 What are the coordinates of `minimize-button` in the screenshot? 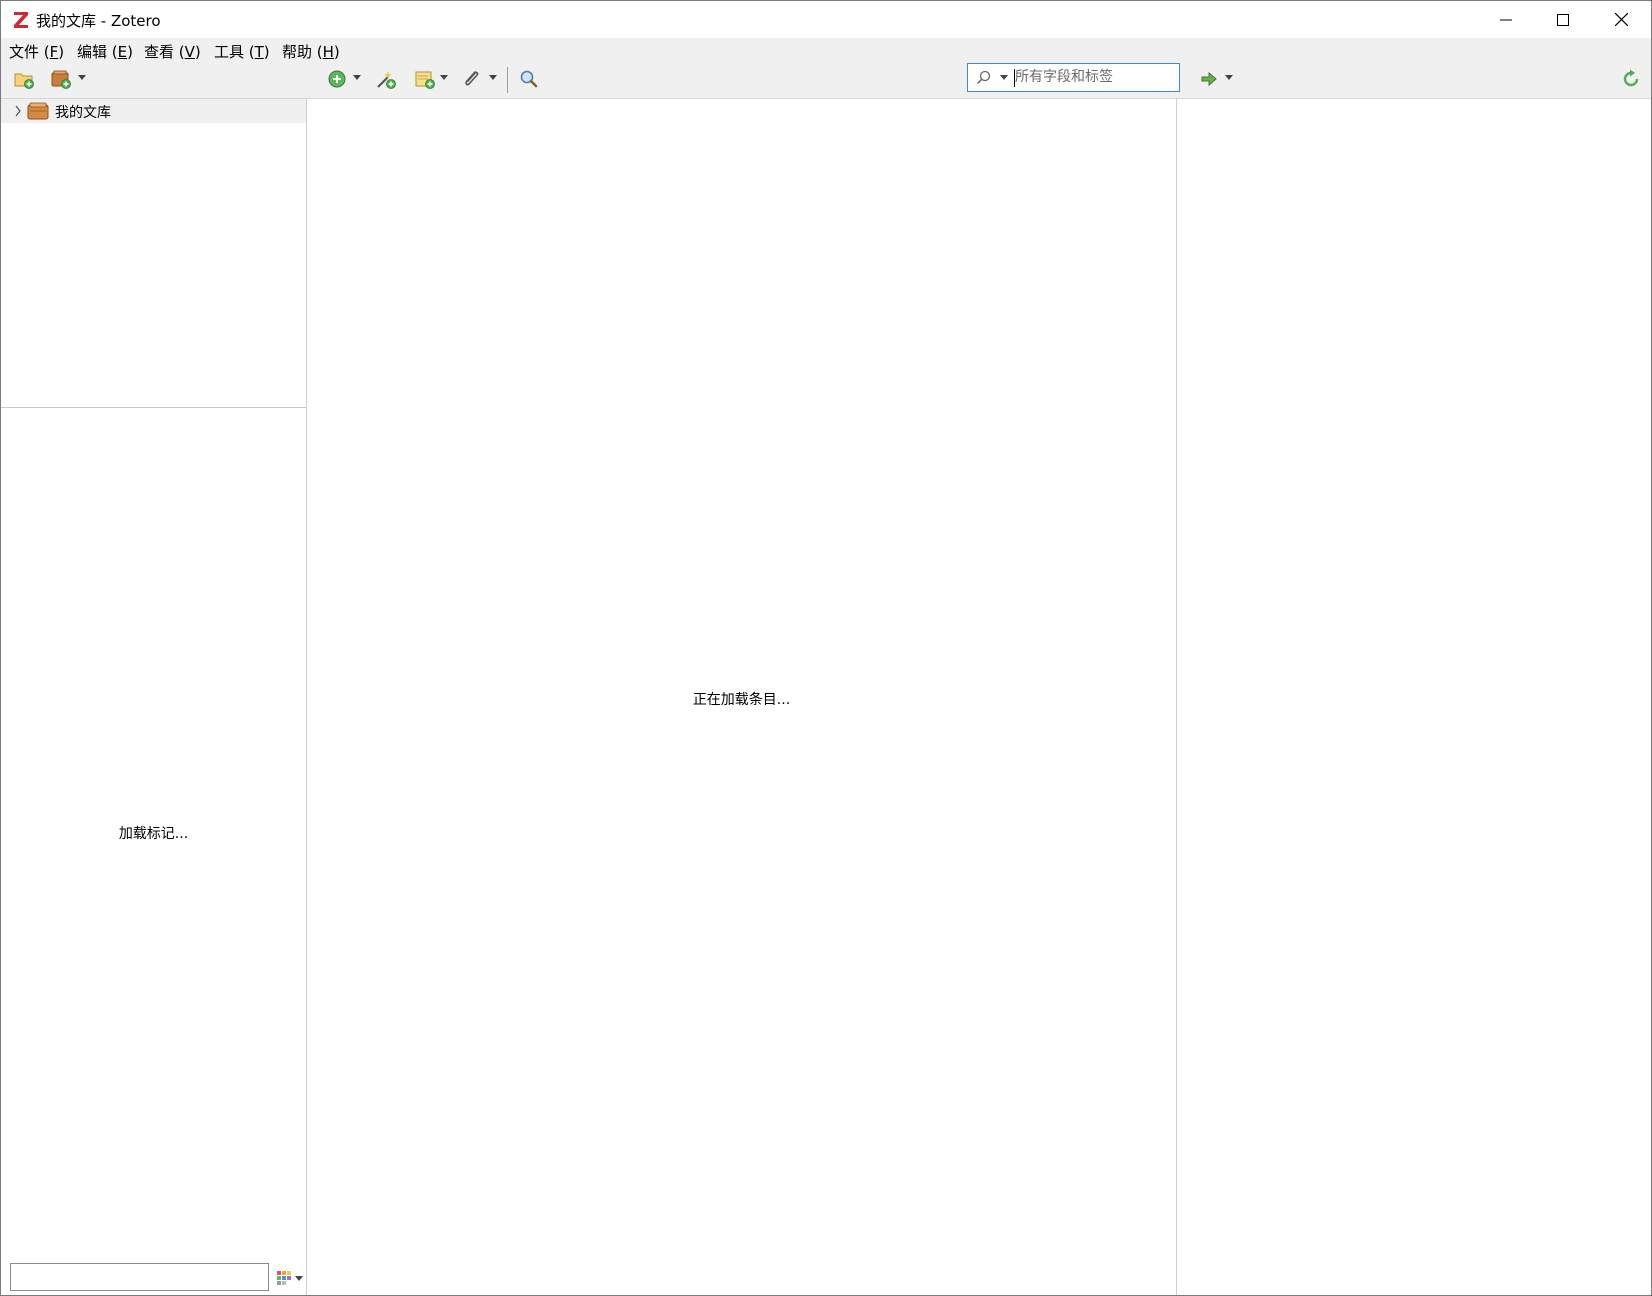 It's located at (1506, 19).